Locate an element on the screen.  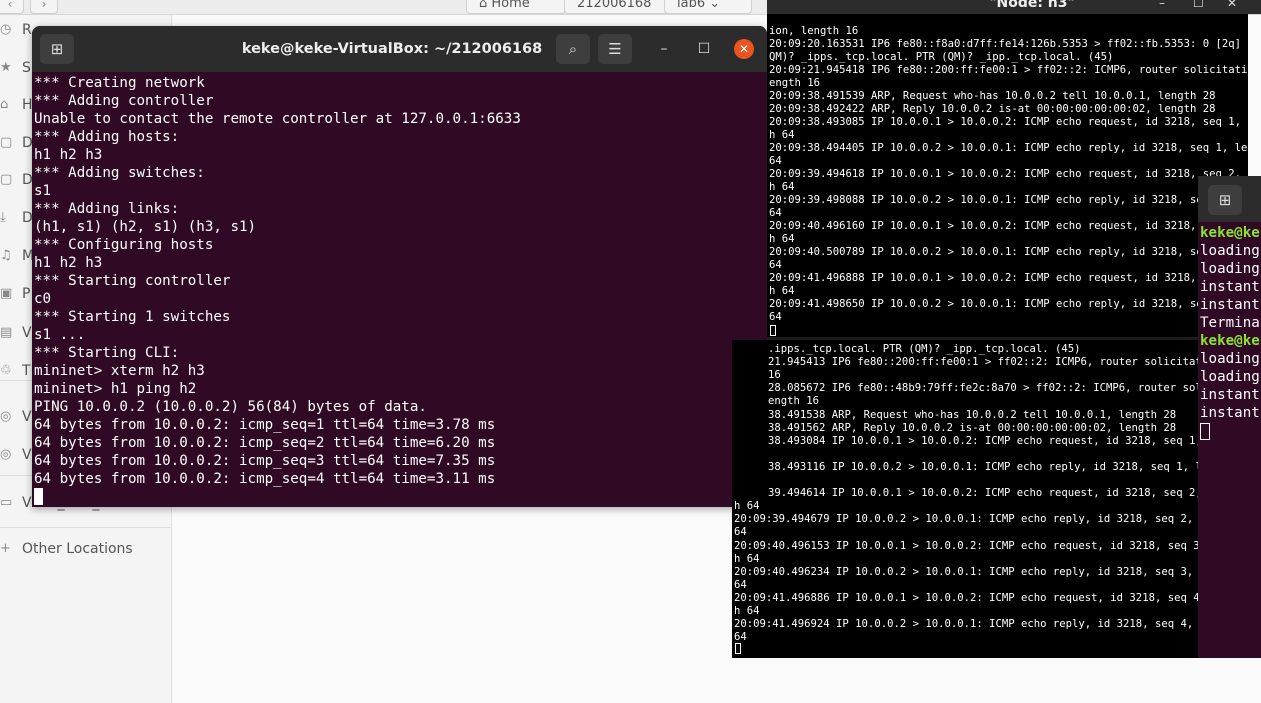
drive-icon: ▭ is located at coordinates (6, 502).